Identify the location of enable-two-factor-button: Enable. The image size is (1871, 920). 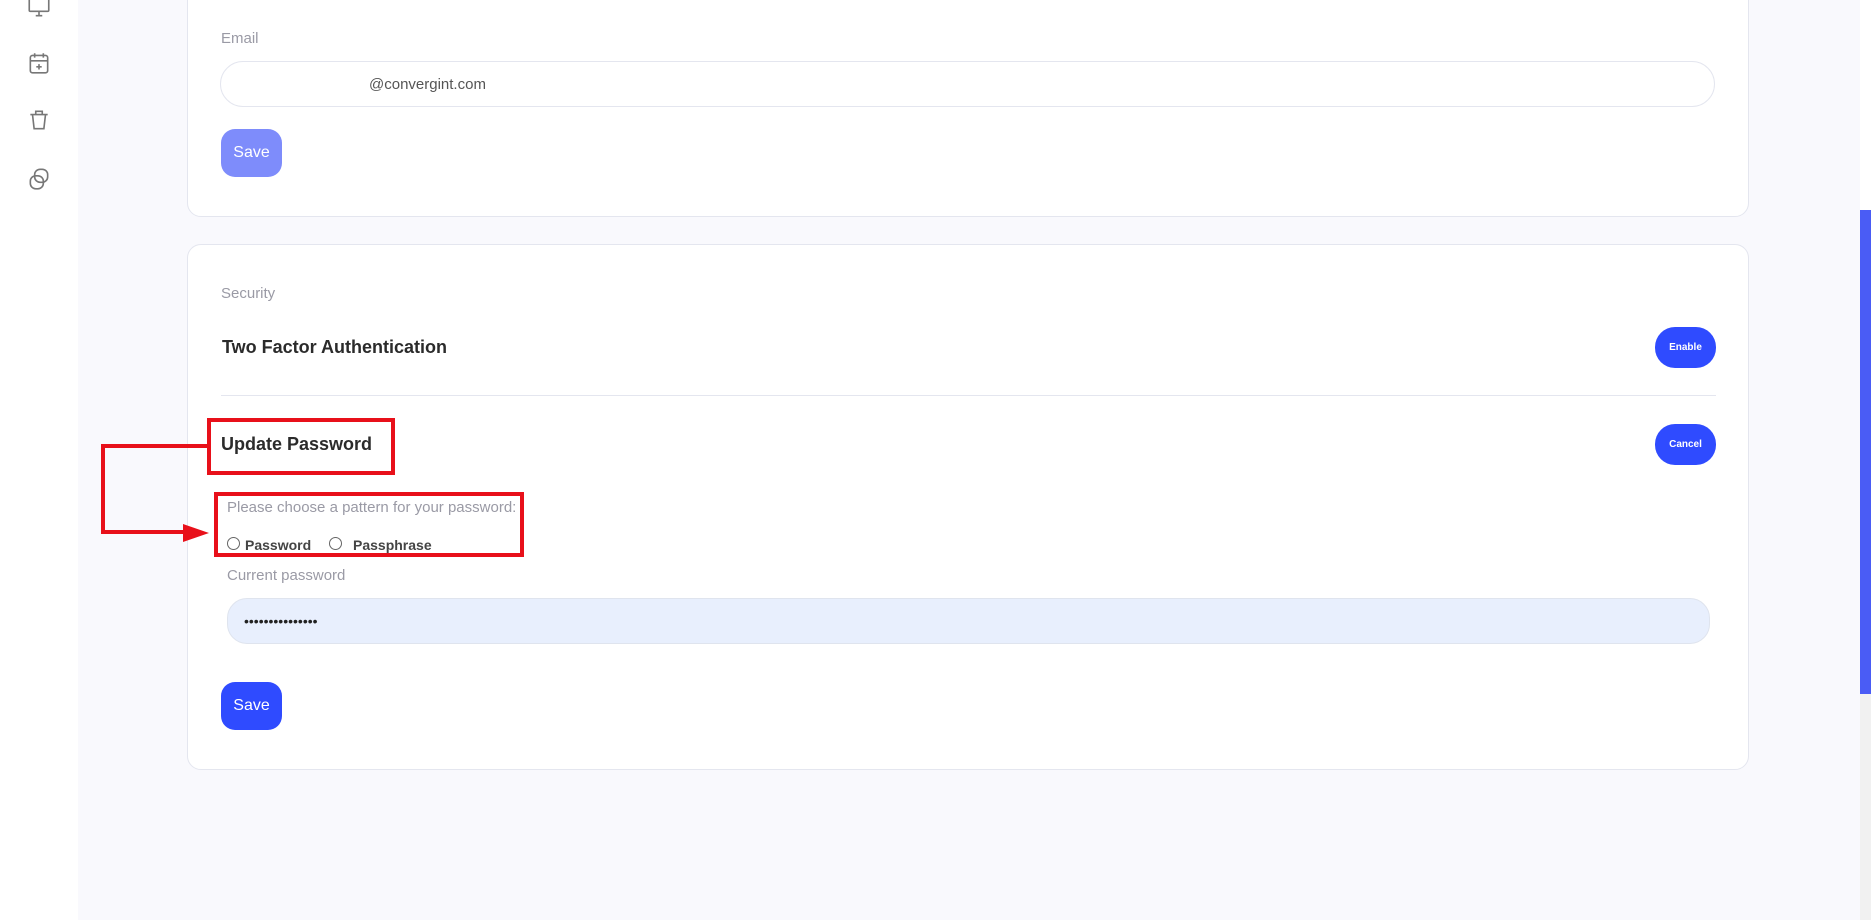
(1685, 347).